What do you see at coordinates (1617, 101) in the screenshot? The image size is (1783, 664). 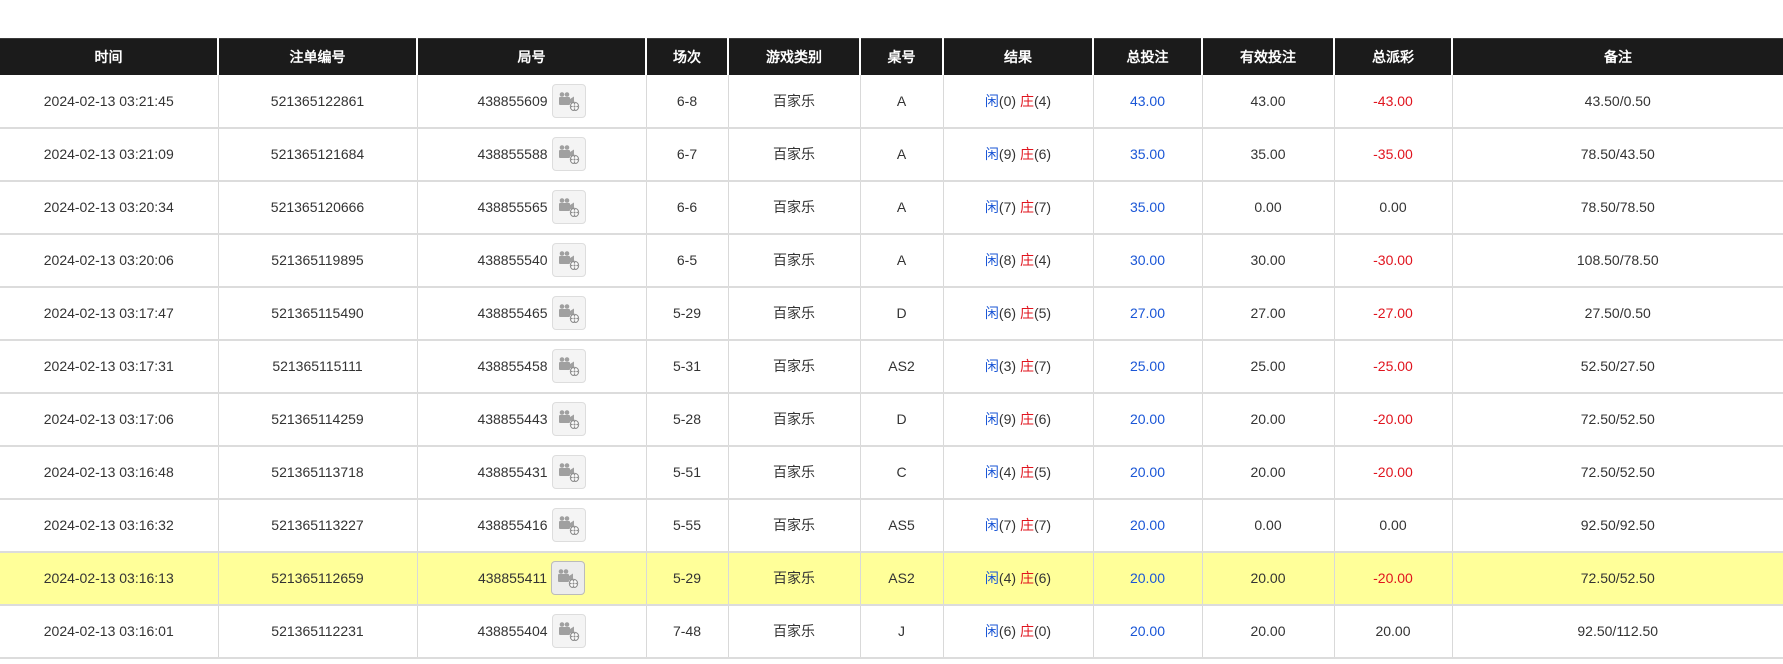 I see `cell-note: 43.50/0.50` at bounding box center [1617, 101].